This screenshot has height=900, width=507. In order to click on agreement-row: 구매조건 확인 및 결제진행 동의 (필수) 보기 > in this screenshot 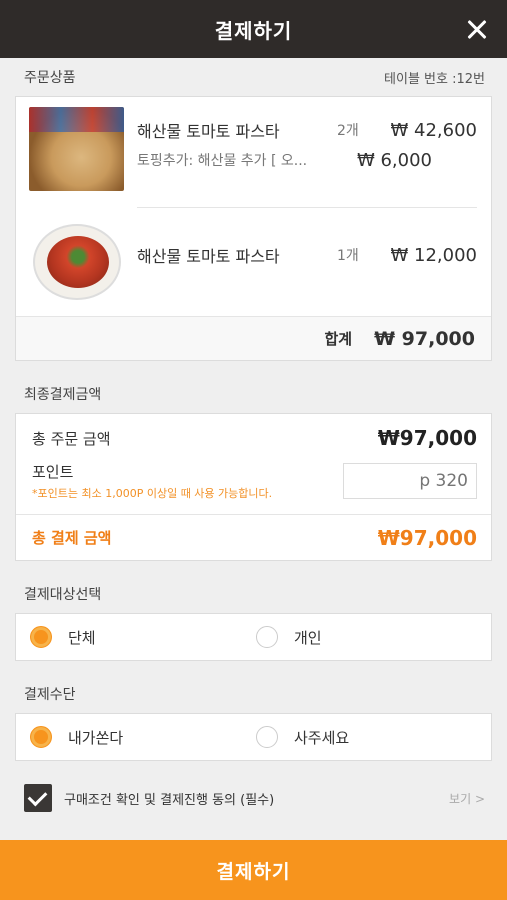, I will do `click(253, 798)`.